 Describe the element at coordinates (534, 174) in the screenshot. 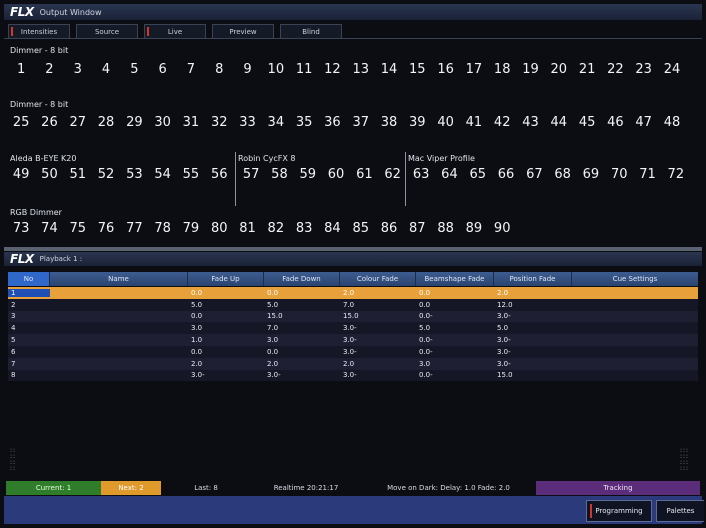

I see `channel-cell: 67` at that location.